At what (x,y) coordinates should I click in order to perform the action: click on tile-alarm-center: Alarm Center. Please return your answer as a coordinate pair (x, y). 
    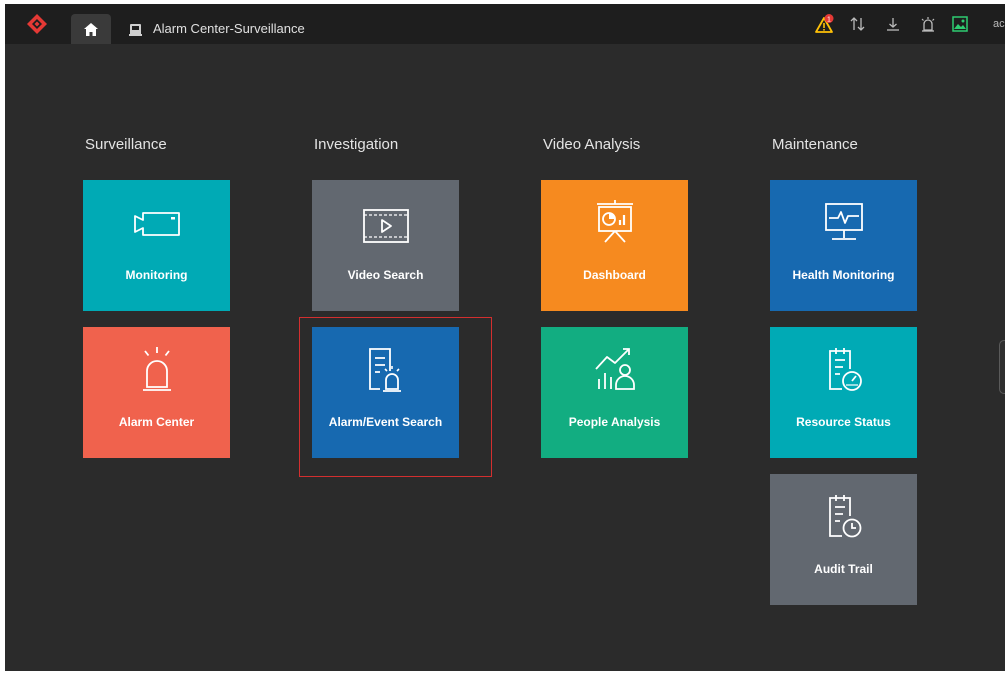
    Looking at the image, I should click on (156, 392).